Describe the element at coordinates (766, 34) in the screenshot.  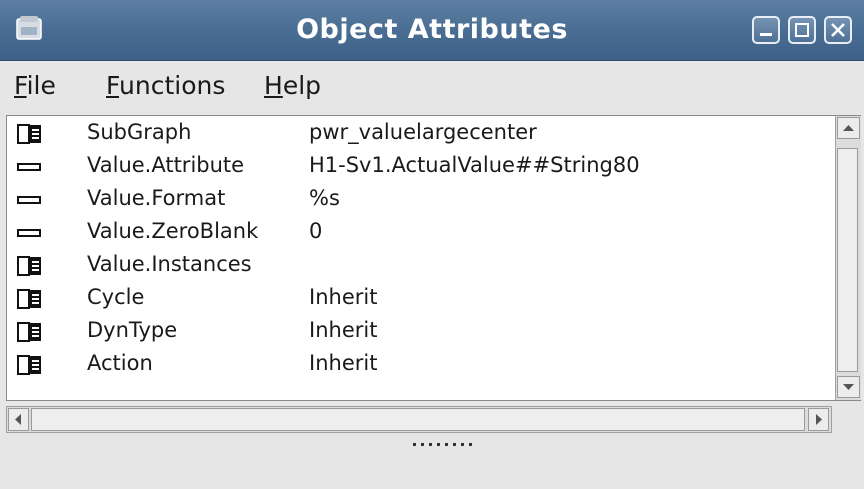
I see `minimize-icon` at that location.